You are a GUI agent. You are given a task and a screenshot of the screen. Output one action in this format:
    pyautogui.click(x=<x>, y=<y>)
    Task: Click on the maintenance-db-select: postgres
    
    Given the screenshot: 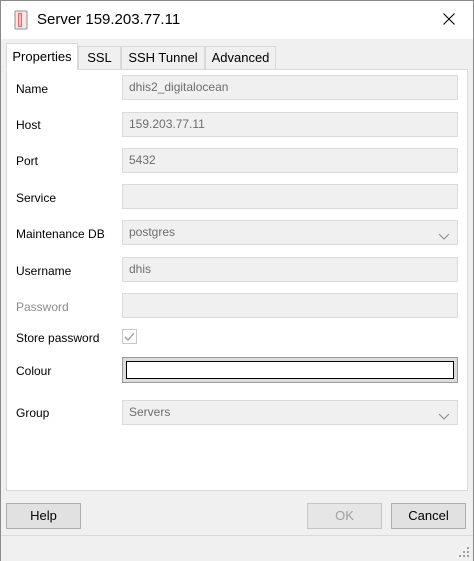 What is the action you would take?
    pyautogui.click(x=290, y=232)
    